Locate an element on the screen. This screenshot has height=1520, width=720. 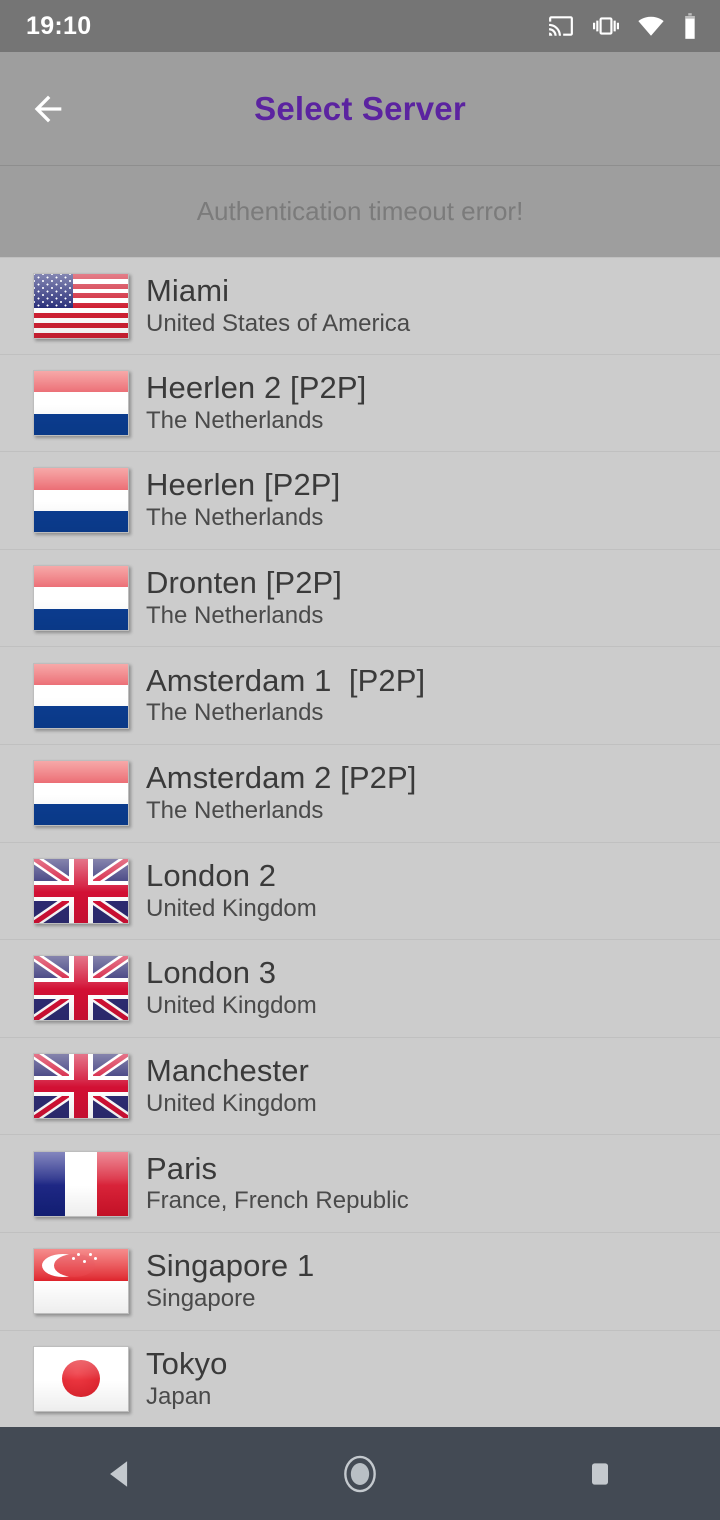
server-list-item: Singapore 1 Singapore is located at coordinates (360, 1281).